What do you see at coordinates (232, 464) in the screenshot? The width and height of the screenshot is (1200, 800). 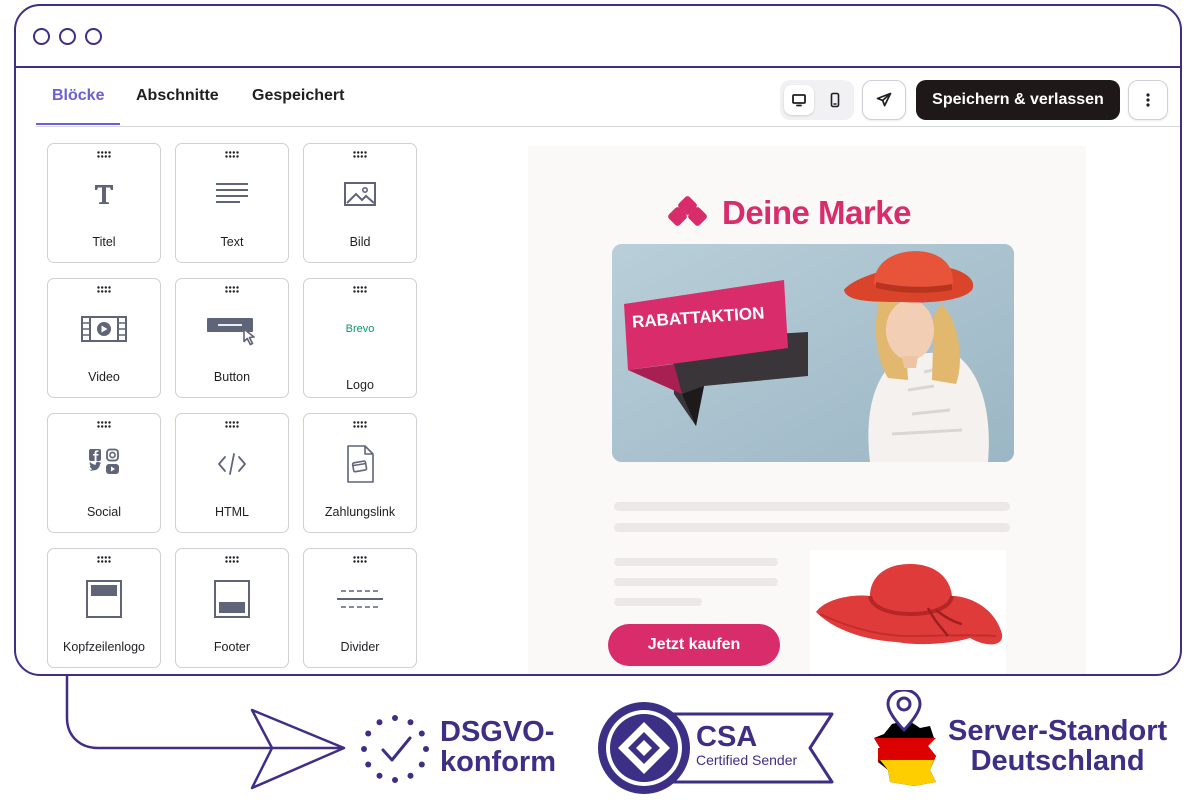 I see `code-icon` at bounding box center [232, 464].